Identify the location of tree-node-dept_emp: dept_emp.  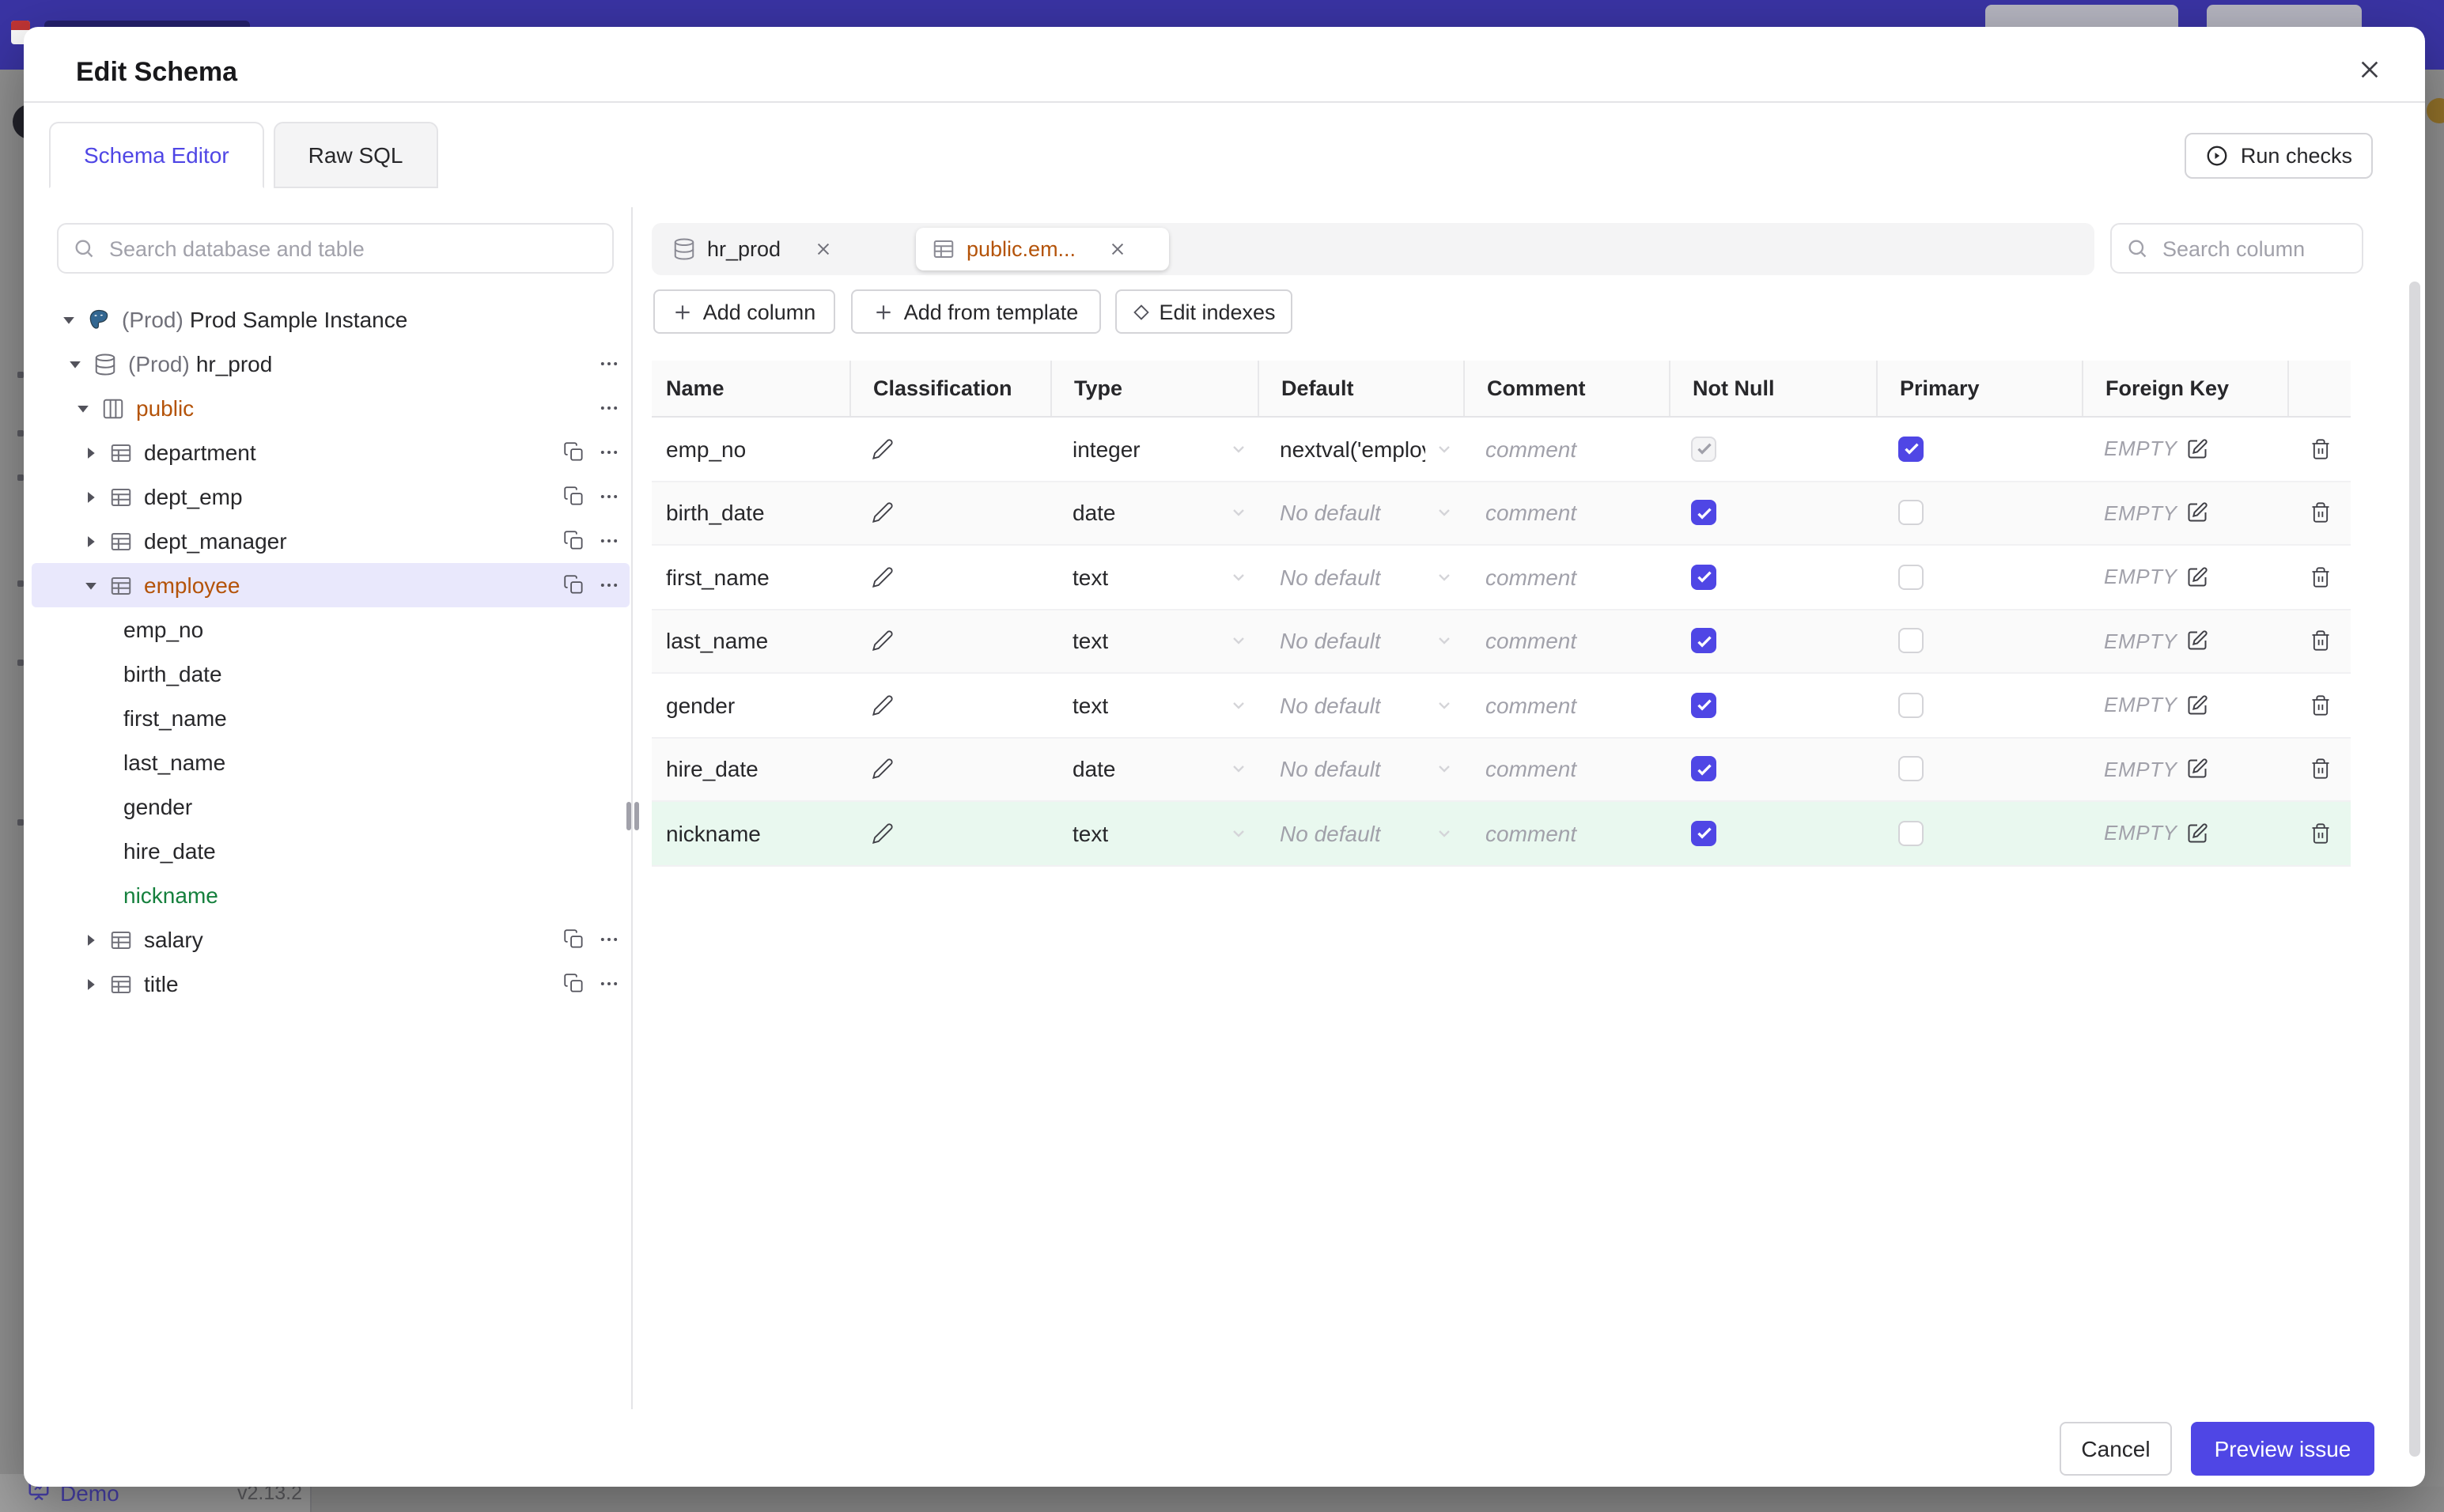
(331, 497).